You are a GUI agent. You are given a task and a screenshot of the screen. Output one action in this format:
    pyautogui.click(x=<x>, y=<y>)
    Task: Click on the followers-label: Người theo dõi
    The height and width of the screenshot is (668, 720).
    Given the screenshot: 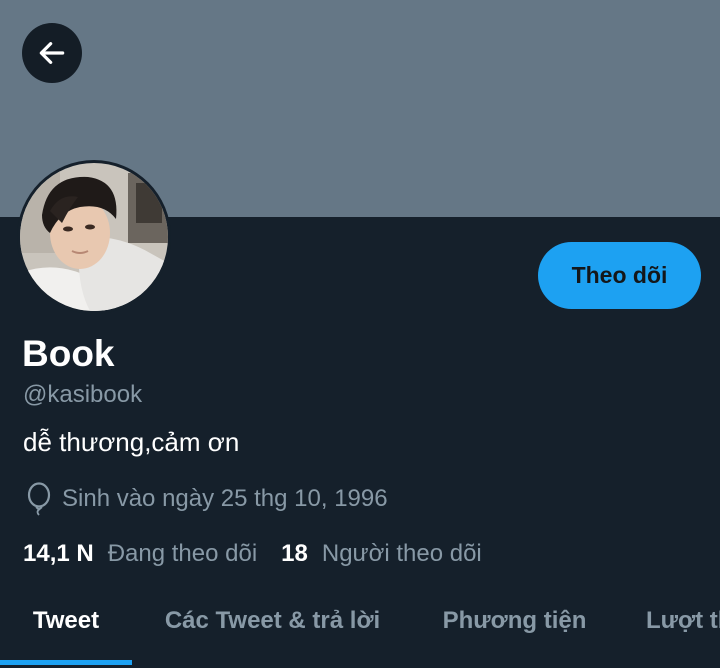 What is the action you would take?
    pyautogui.click(x=401, y=553)
    